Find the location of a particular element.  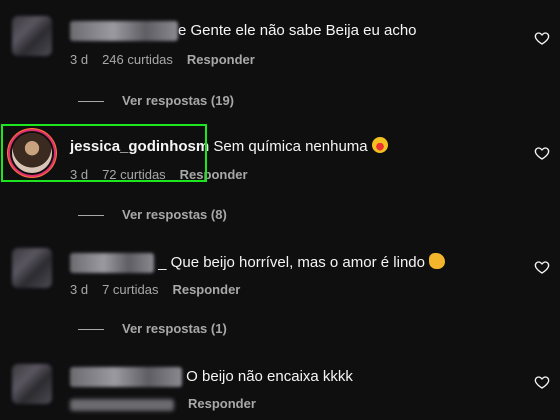

comment-meta: Responder is located at coordinates (170, 403).